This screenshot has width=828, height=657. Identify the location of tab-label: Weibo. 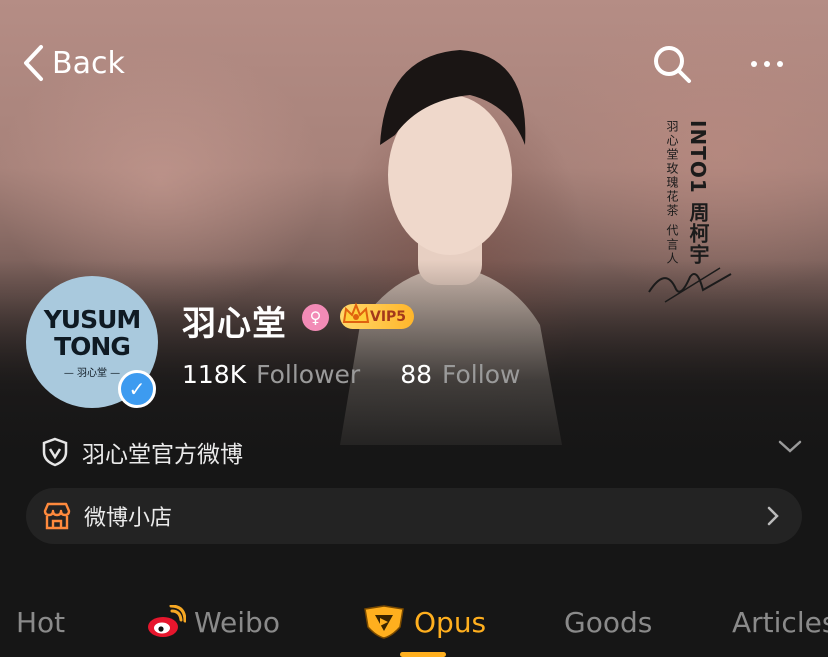
(237, 622).